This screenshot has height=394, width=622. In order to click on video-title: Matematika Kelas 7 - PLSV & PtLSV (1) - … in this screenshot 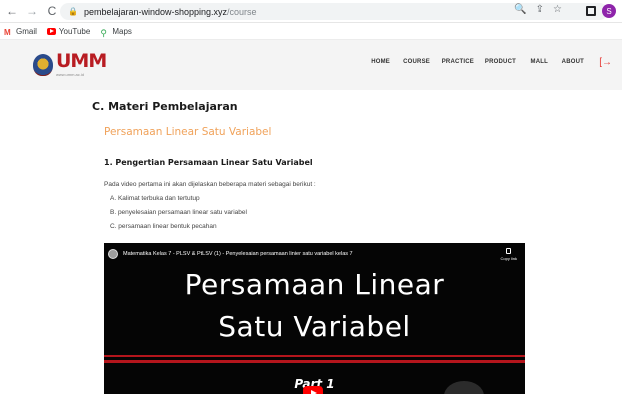, I will do `click(238, 254)`.